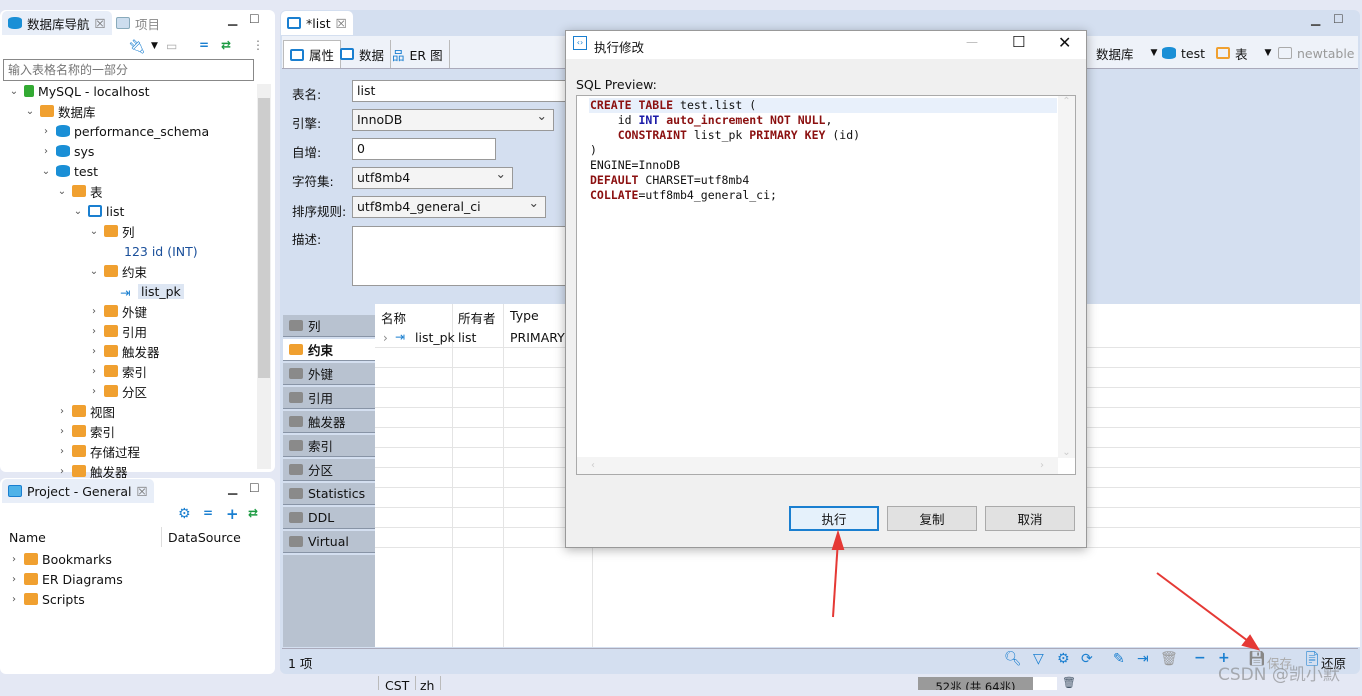 The width and height of the screenshot is (1362, 696). What do you see at coordinates (1279, 675) in the screenshot?
I see `watermark: CSDN @凯小默` at bounding box center [1279, 675].